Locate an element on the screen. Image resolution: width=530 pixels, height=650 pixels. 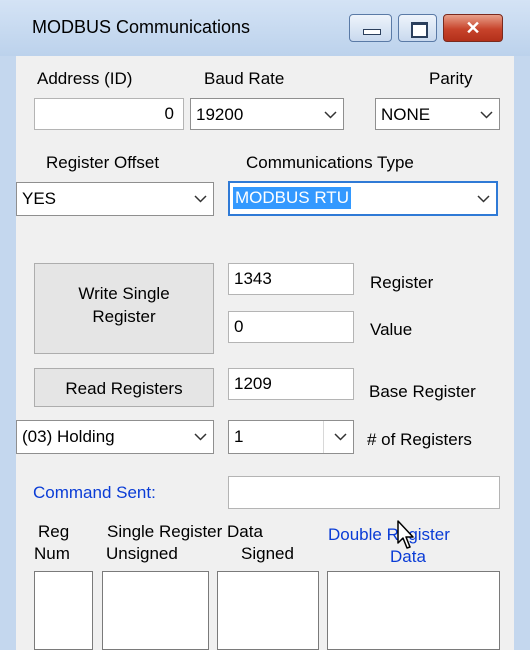
communications-type-select: MODBUS RTU is located at coordinates (363, 198).